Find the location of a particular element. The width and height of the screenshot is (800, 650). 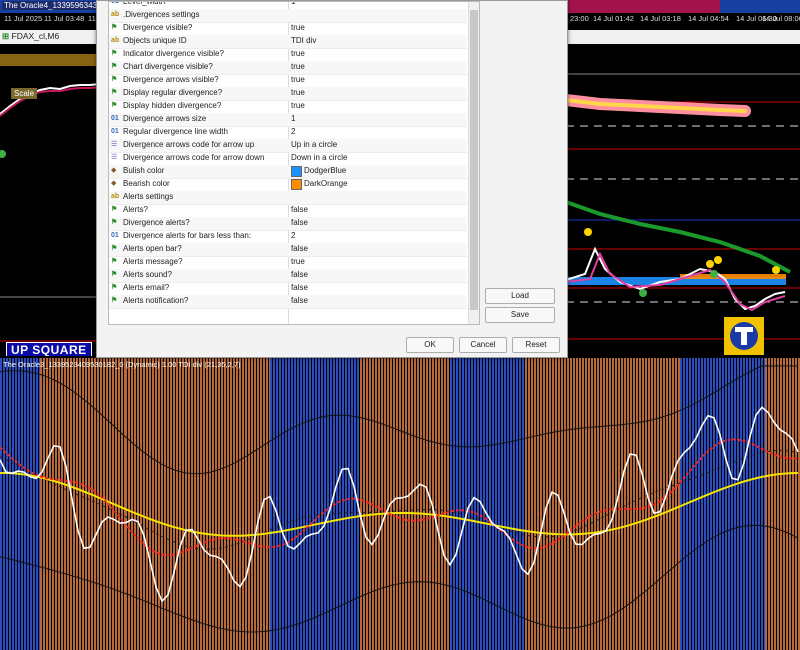

param-row: ⚑ Display regular divergence? true is located at coordinates (288, 94).